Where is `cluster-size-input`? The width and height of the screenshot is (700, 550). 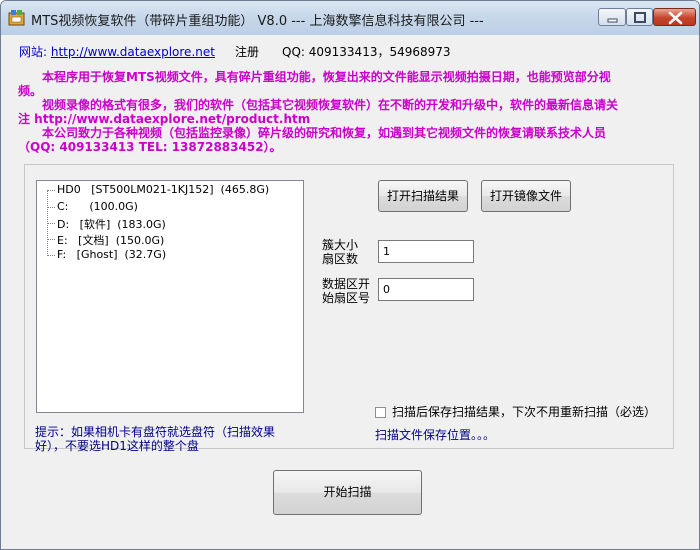 cluster-size-input is located at coordinates (426, 251).